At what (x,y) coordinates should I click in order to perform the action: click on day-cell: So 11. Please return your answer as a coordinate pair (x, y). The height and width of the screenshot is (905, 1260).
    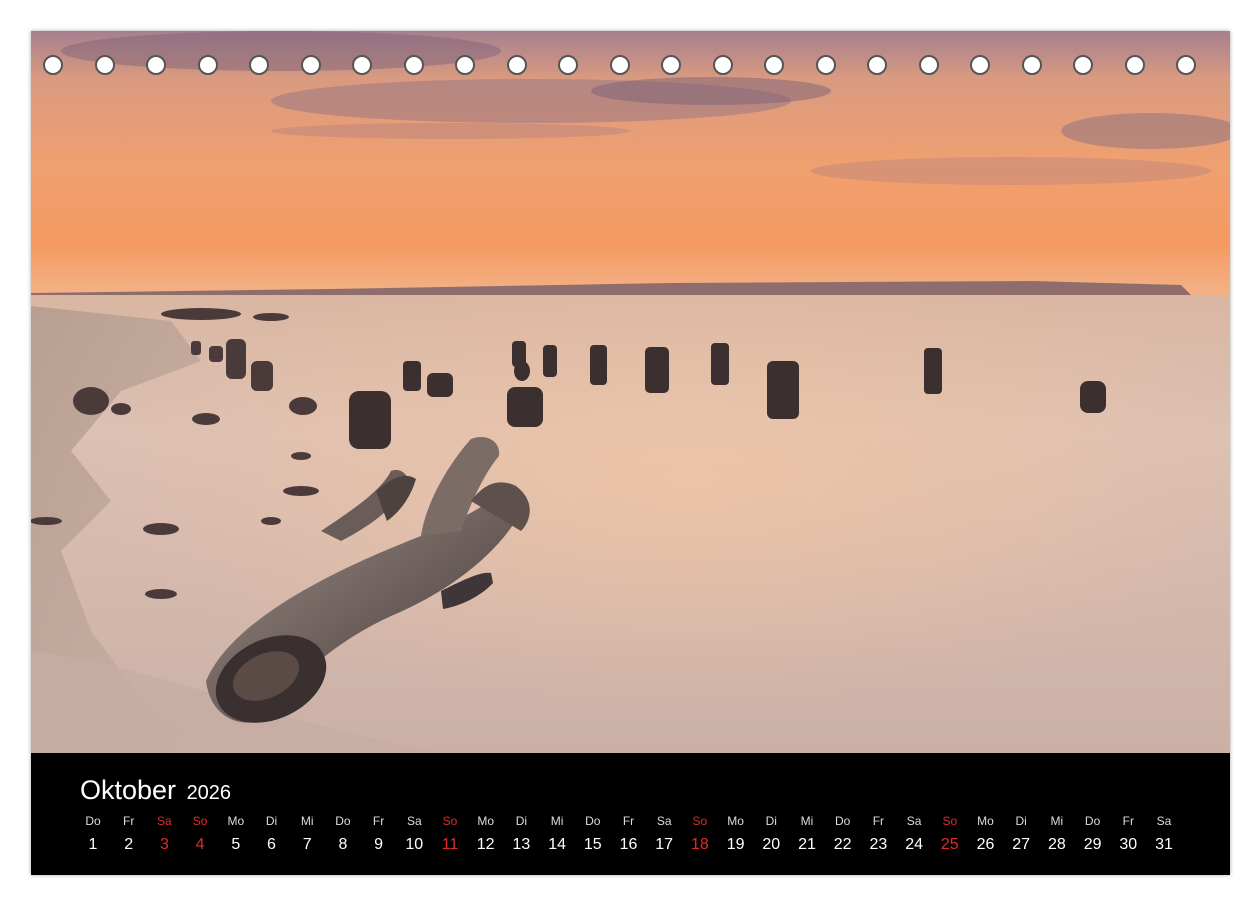
    Looking at the image, I should click on (450, 833).